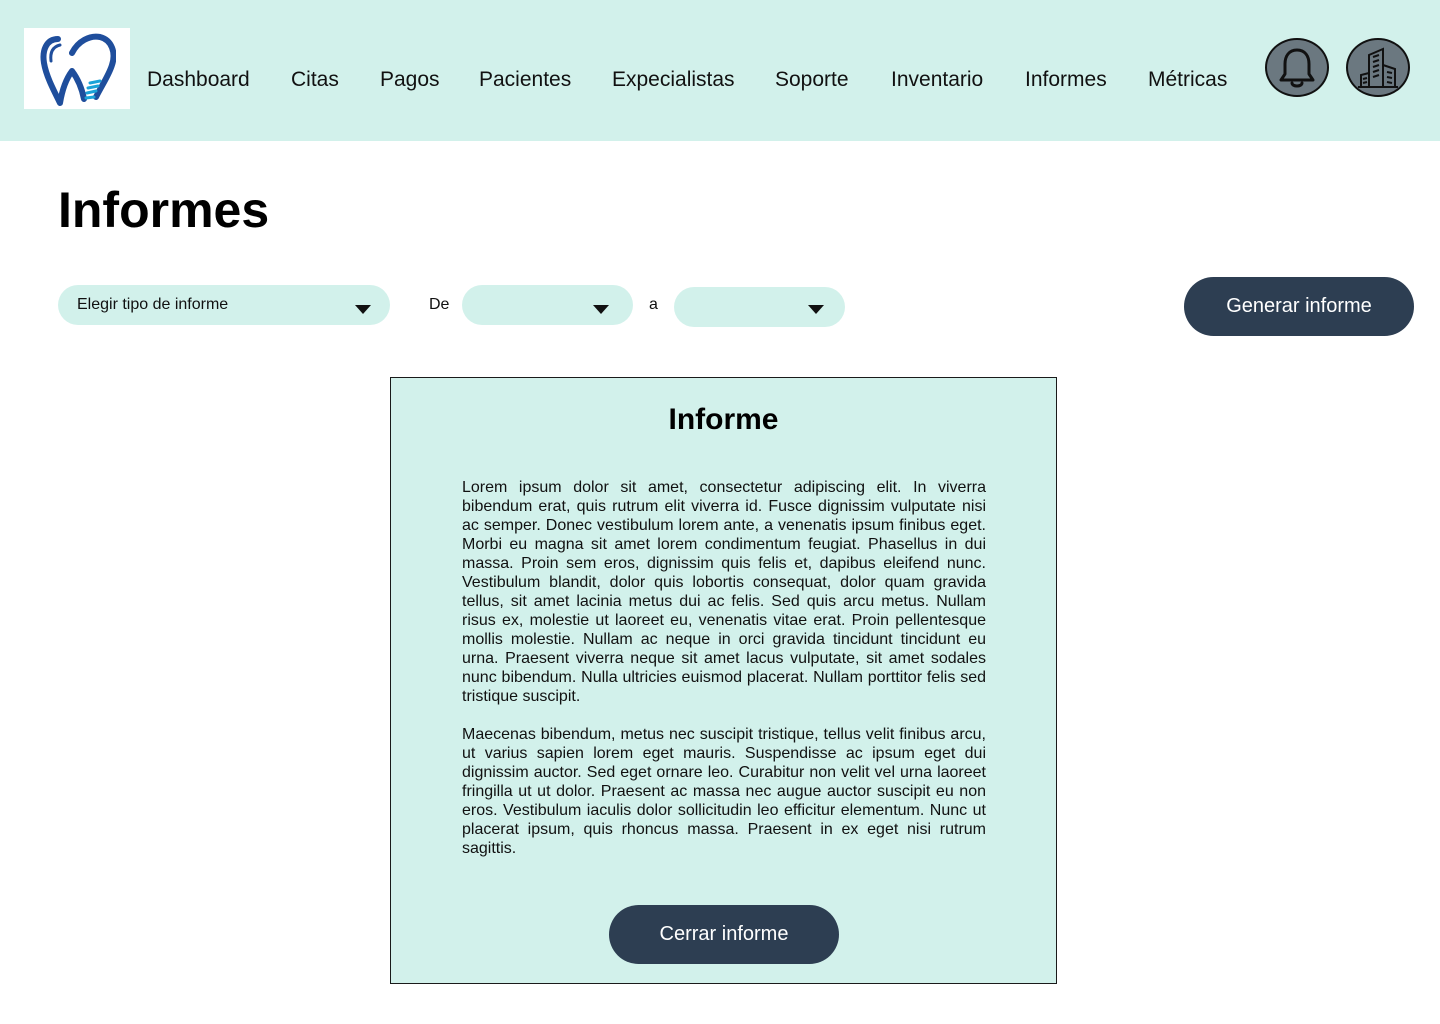  Describe the element at coordinates (547, 305) in the screenshot. I see `from-date-select` at that location.